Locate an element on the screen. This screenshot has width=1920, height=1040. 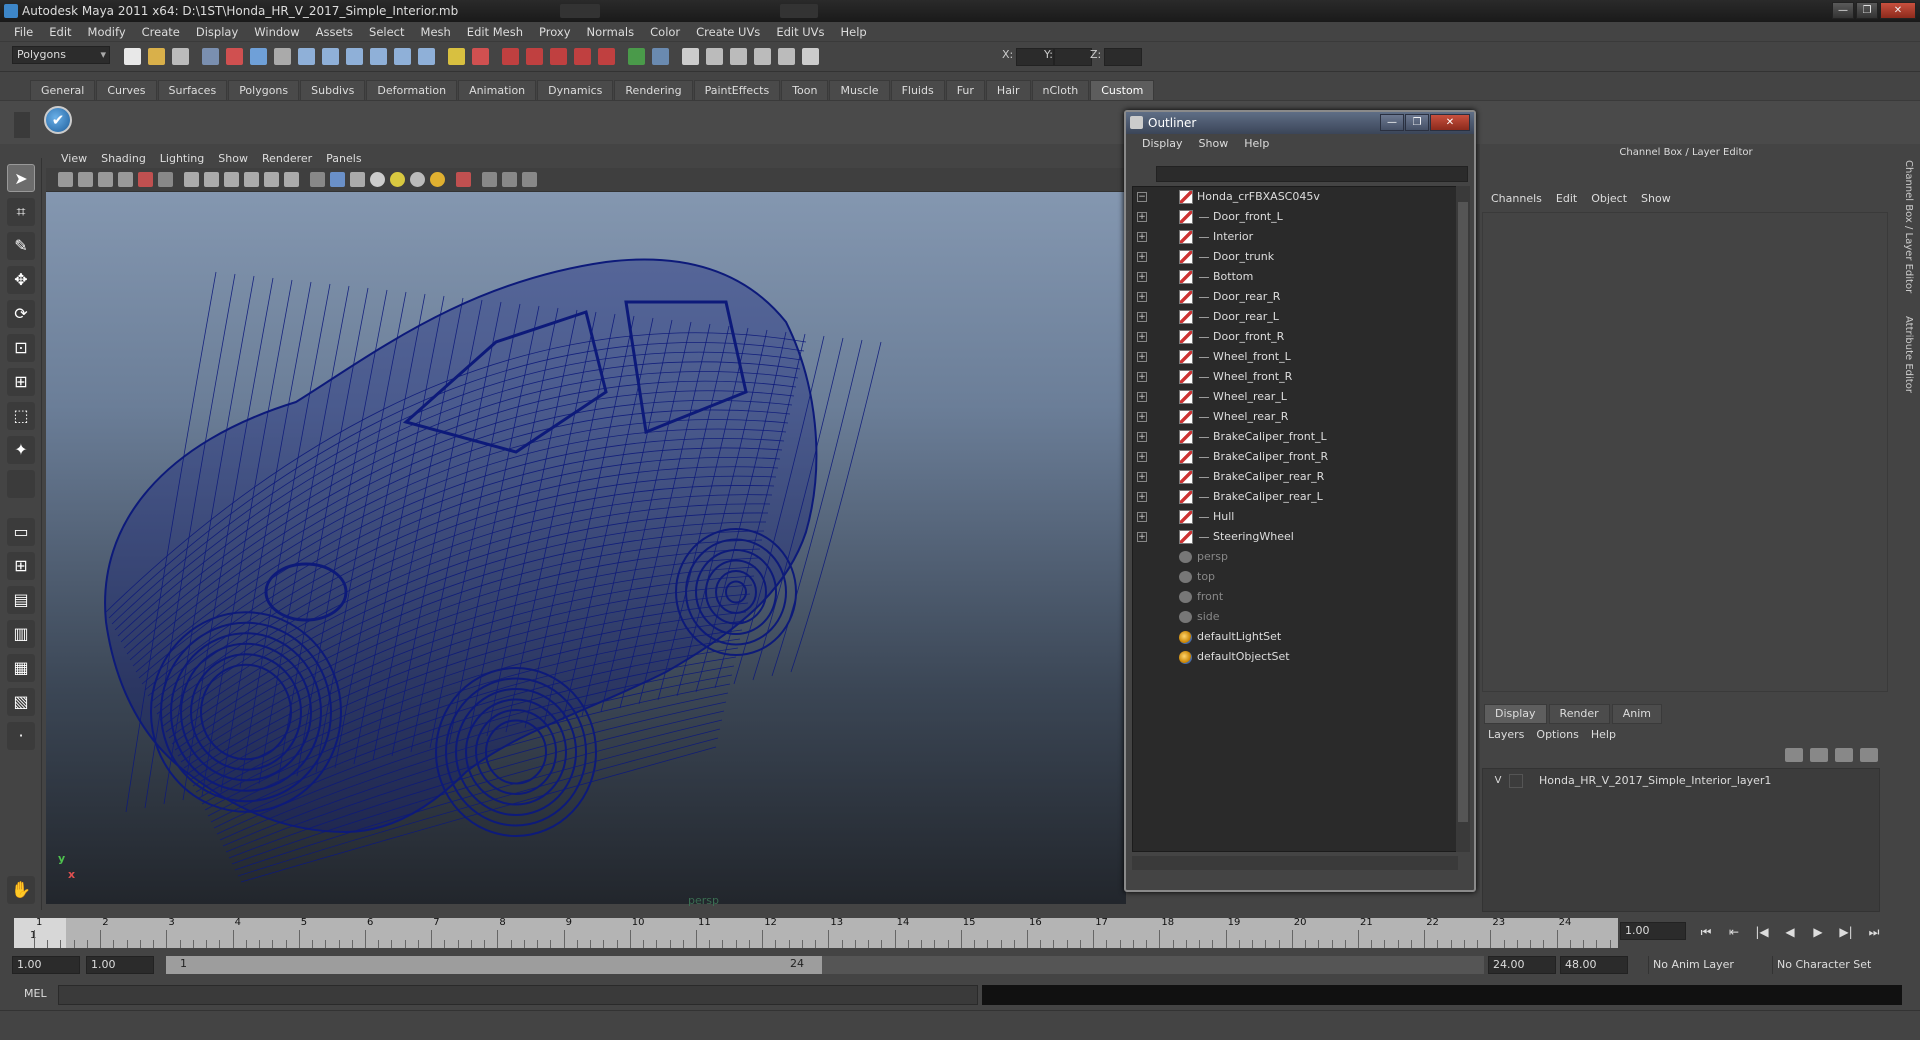
new-layer-selected-icon is located at coordinates (1819, 755).